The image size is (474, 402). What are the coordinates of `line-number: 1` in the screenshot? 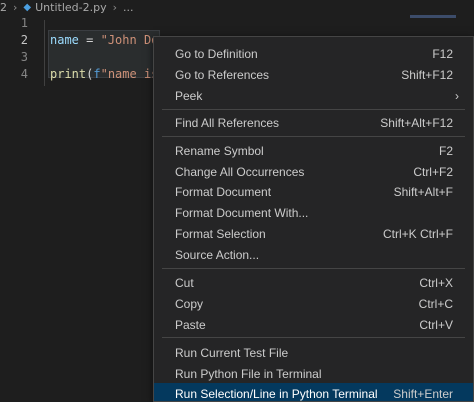 It's located at (24, 23).